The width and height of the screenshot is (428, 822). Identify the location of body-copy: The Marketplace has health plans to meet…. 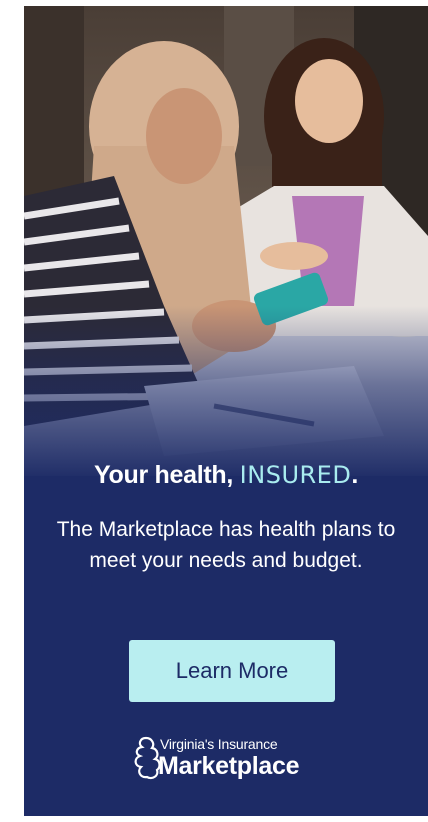
(226, 545).